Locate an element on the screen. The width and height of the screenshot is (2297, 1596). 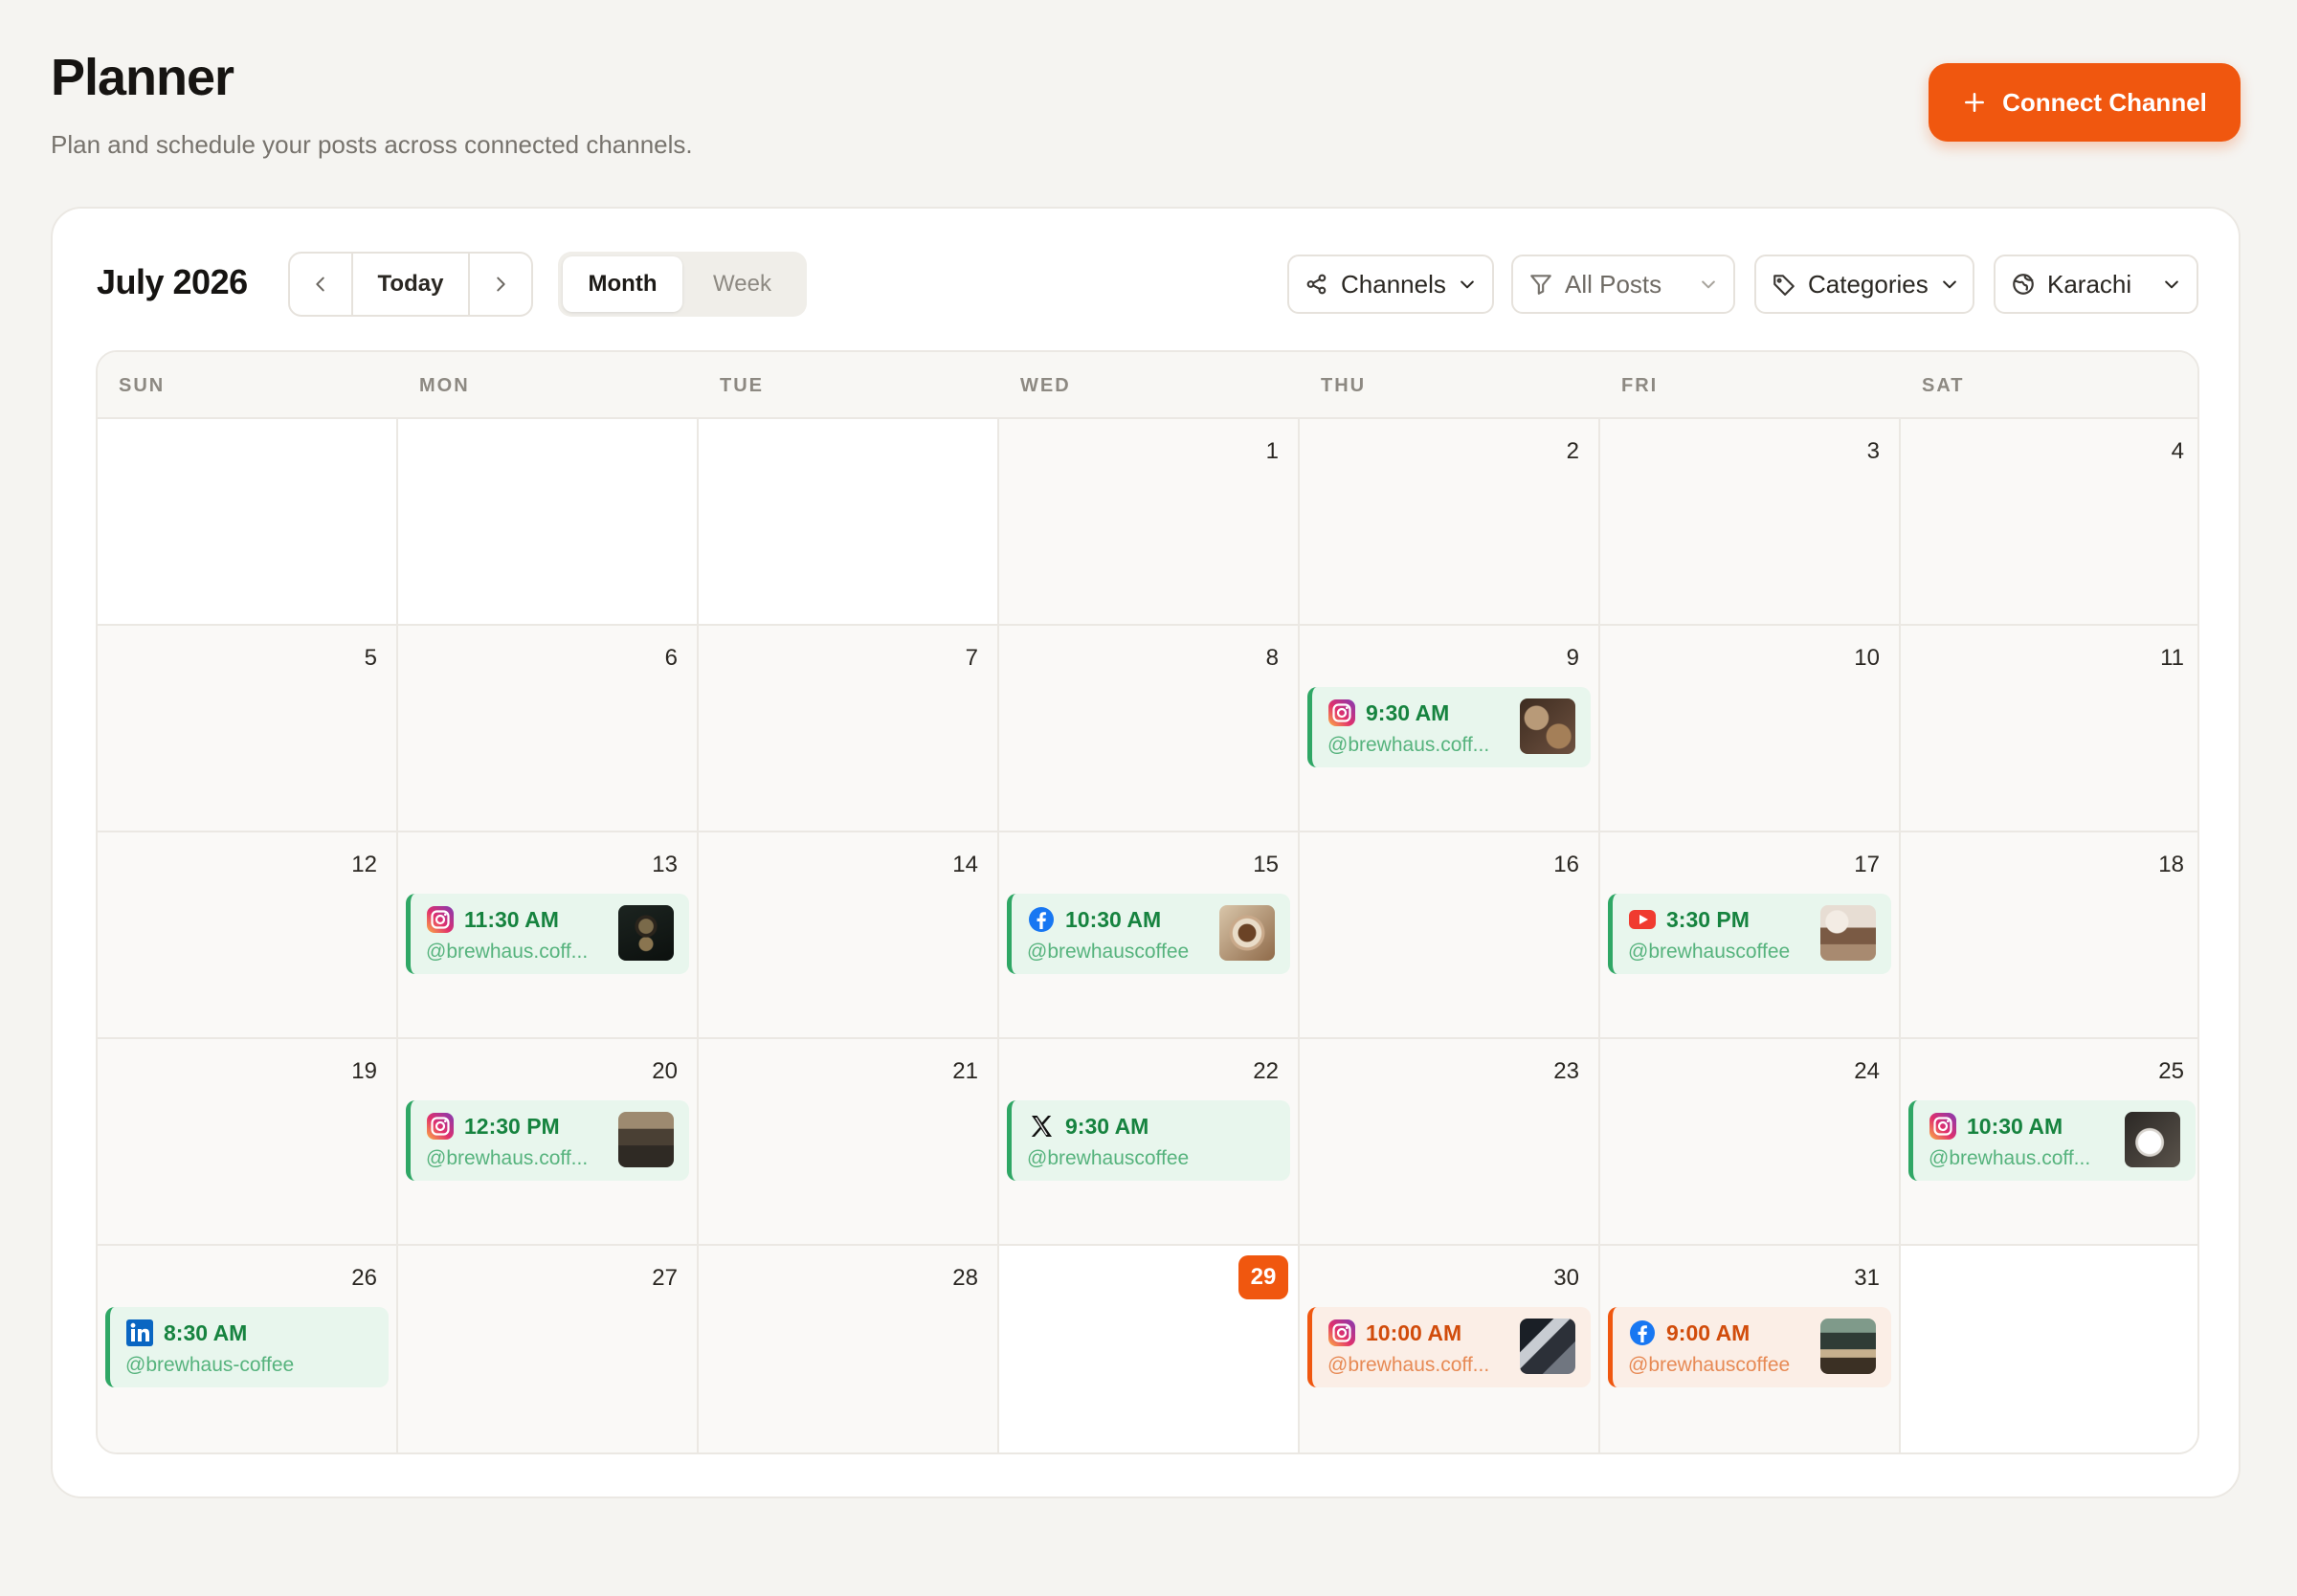
calendar-day-29: 29 is located at coordinates (1149, 1349).